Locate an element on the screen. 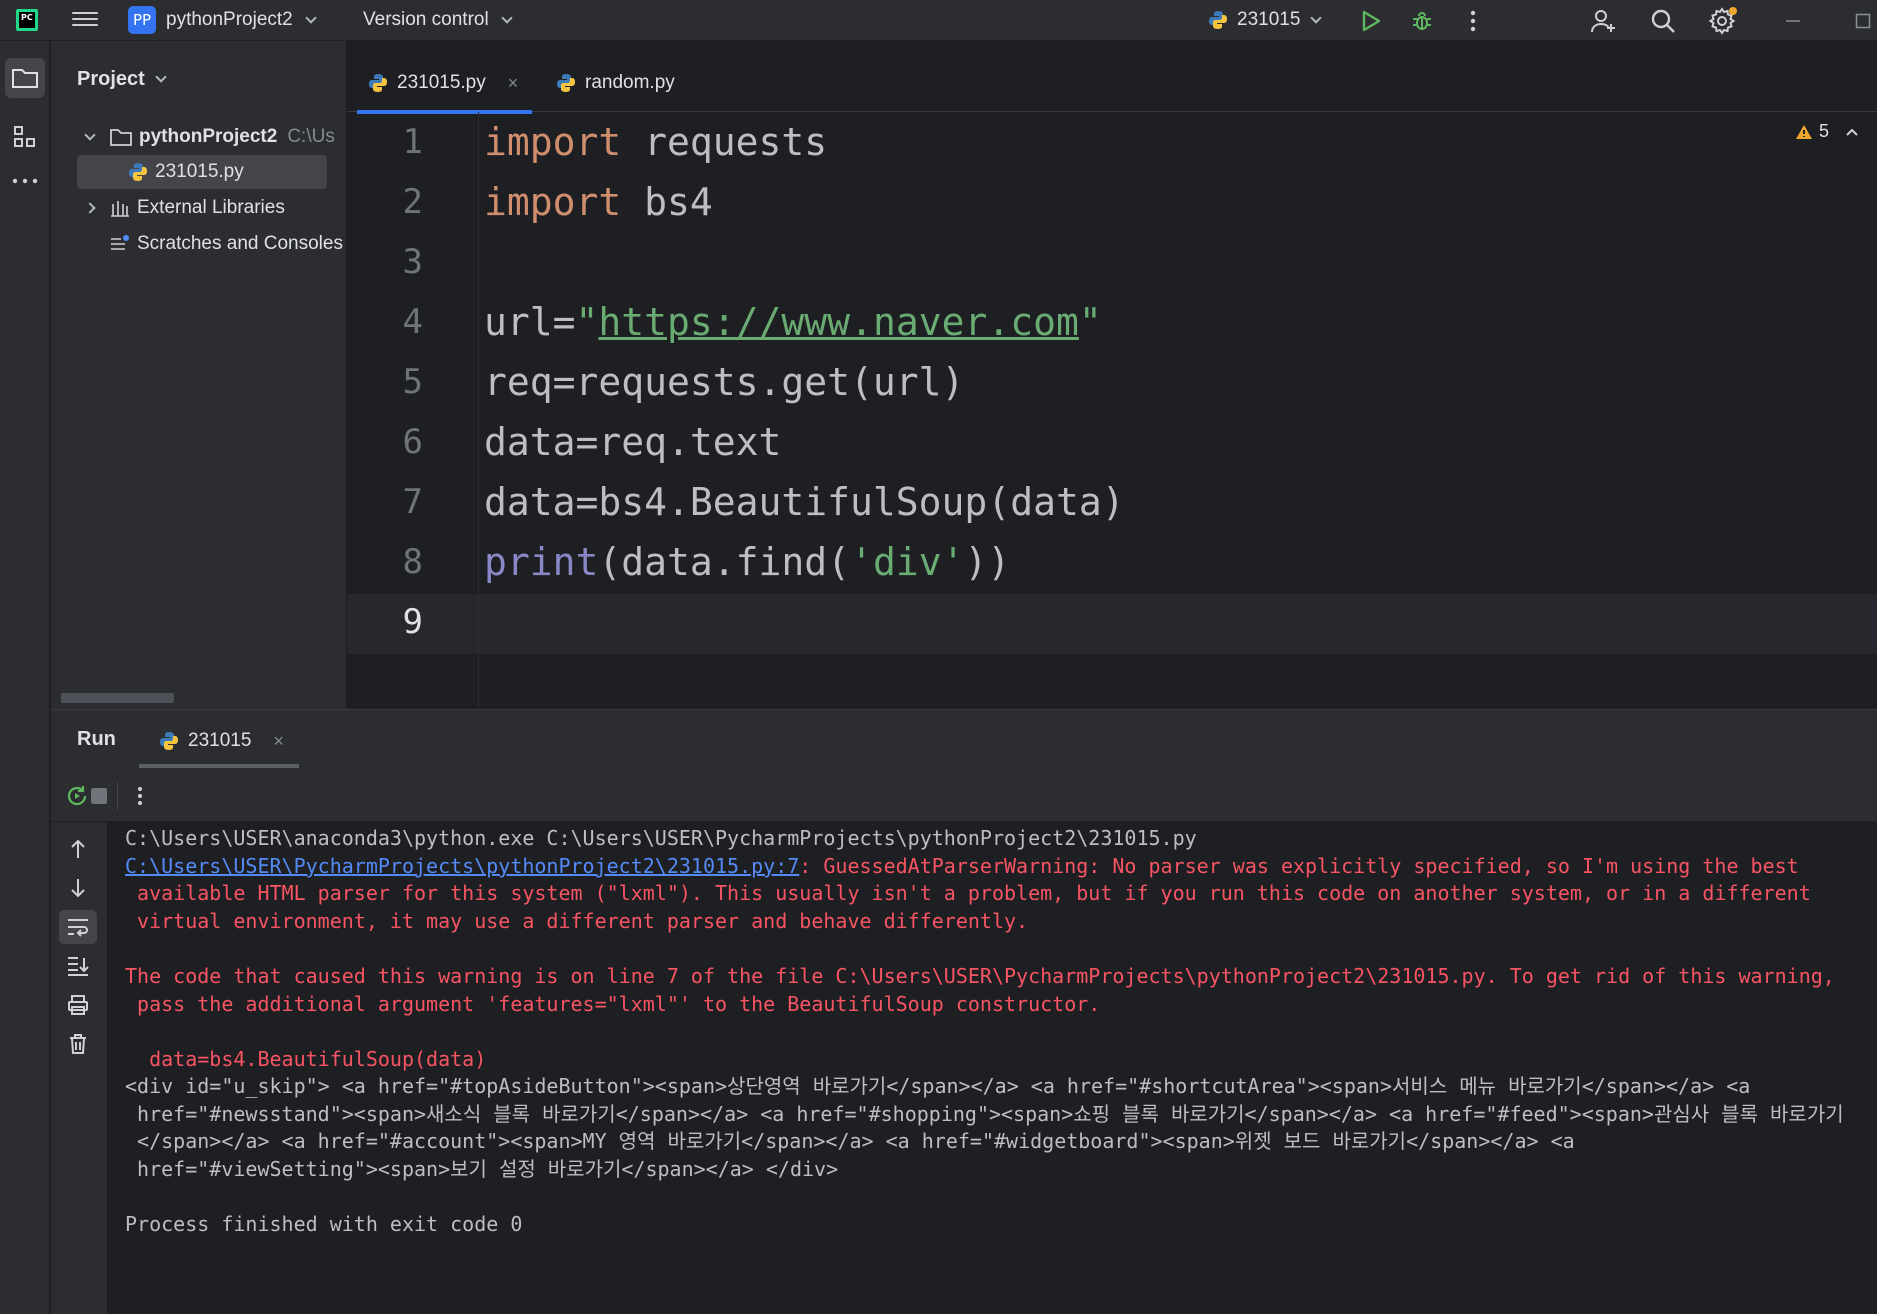  print-icon is located at coordinates (78, 1005).